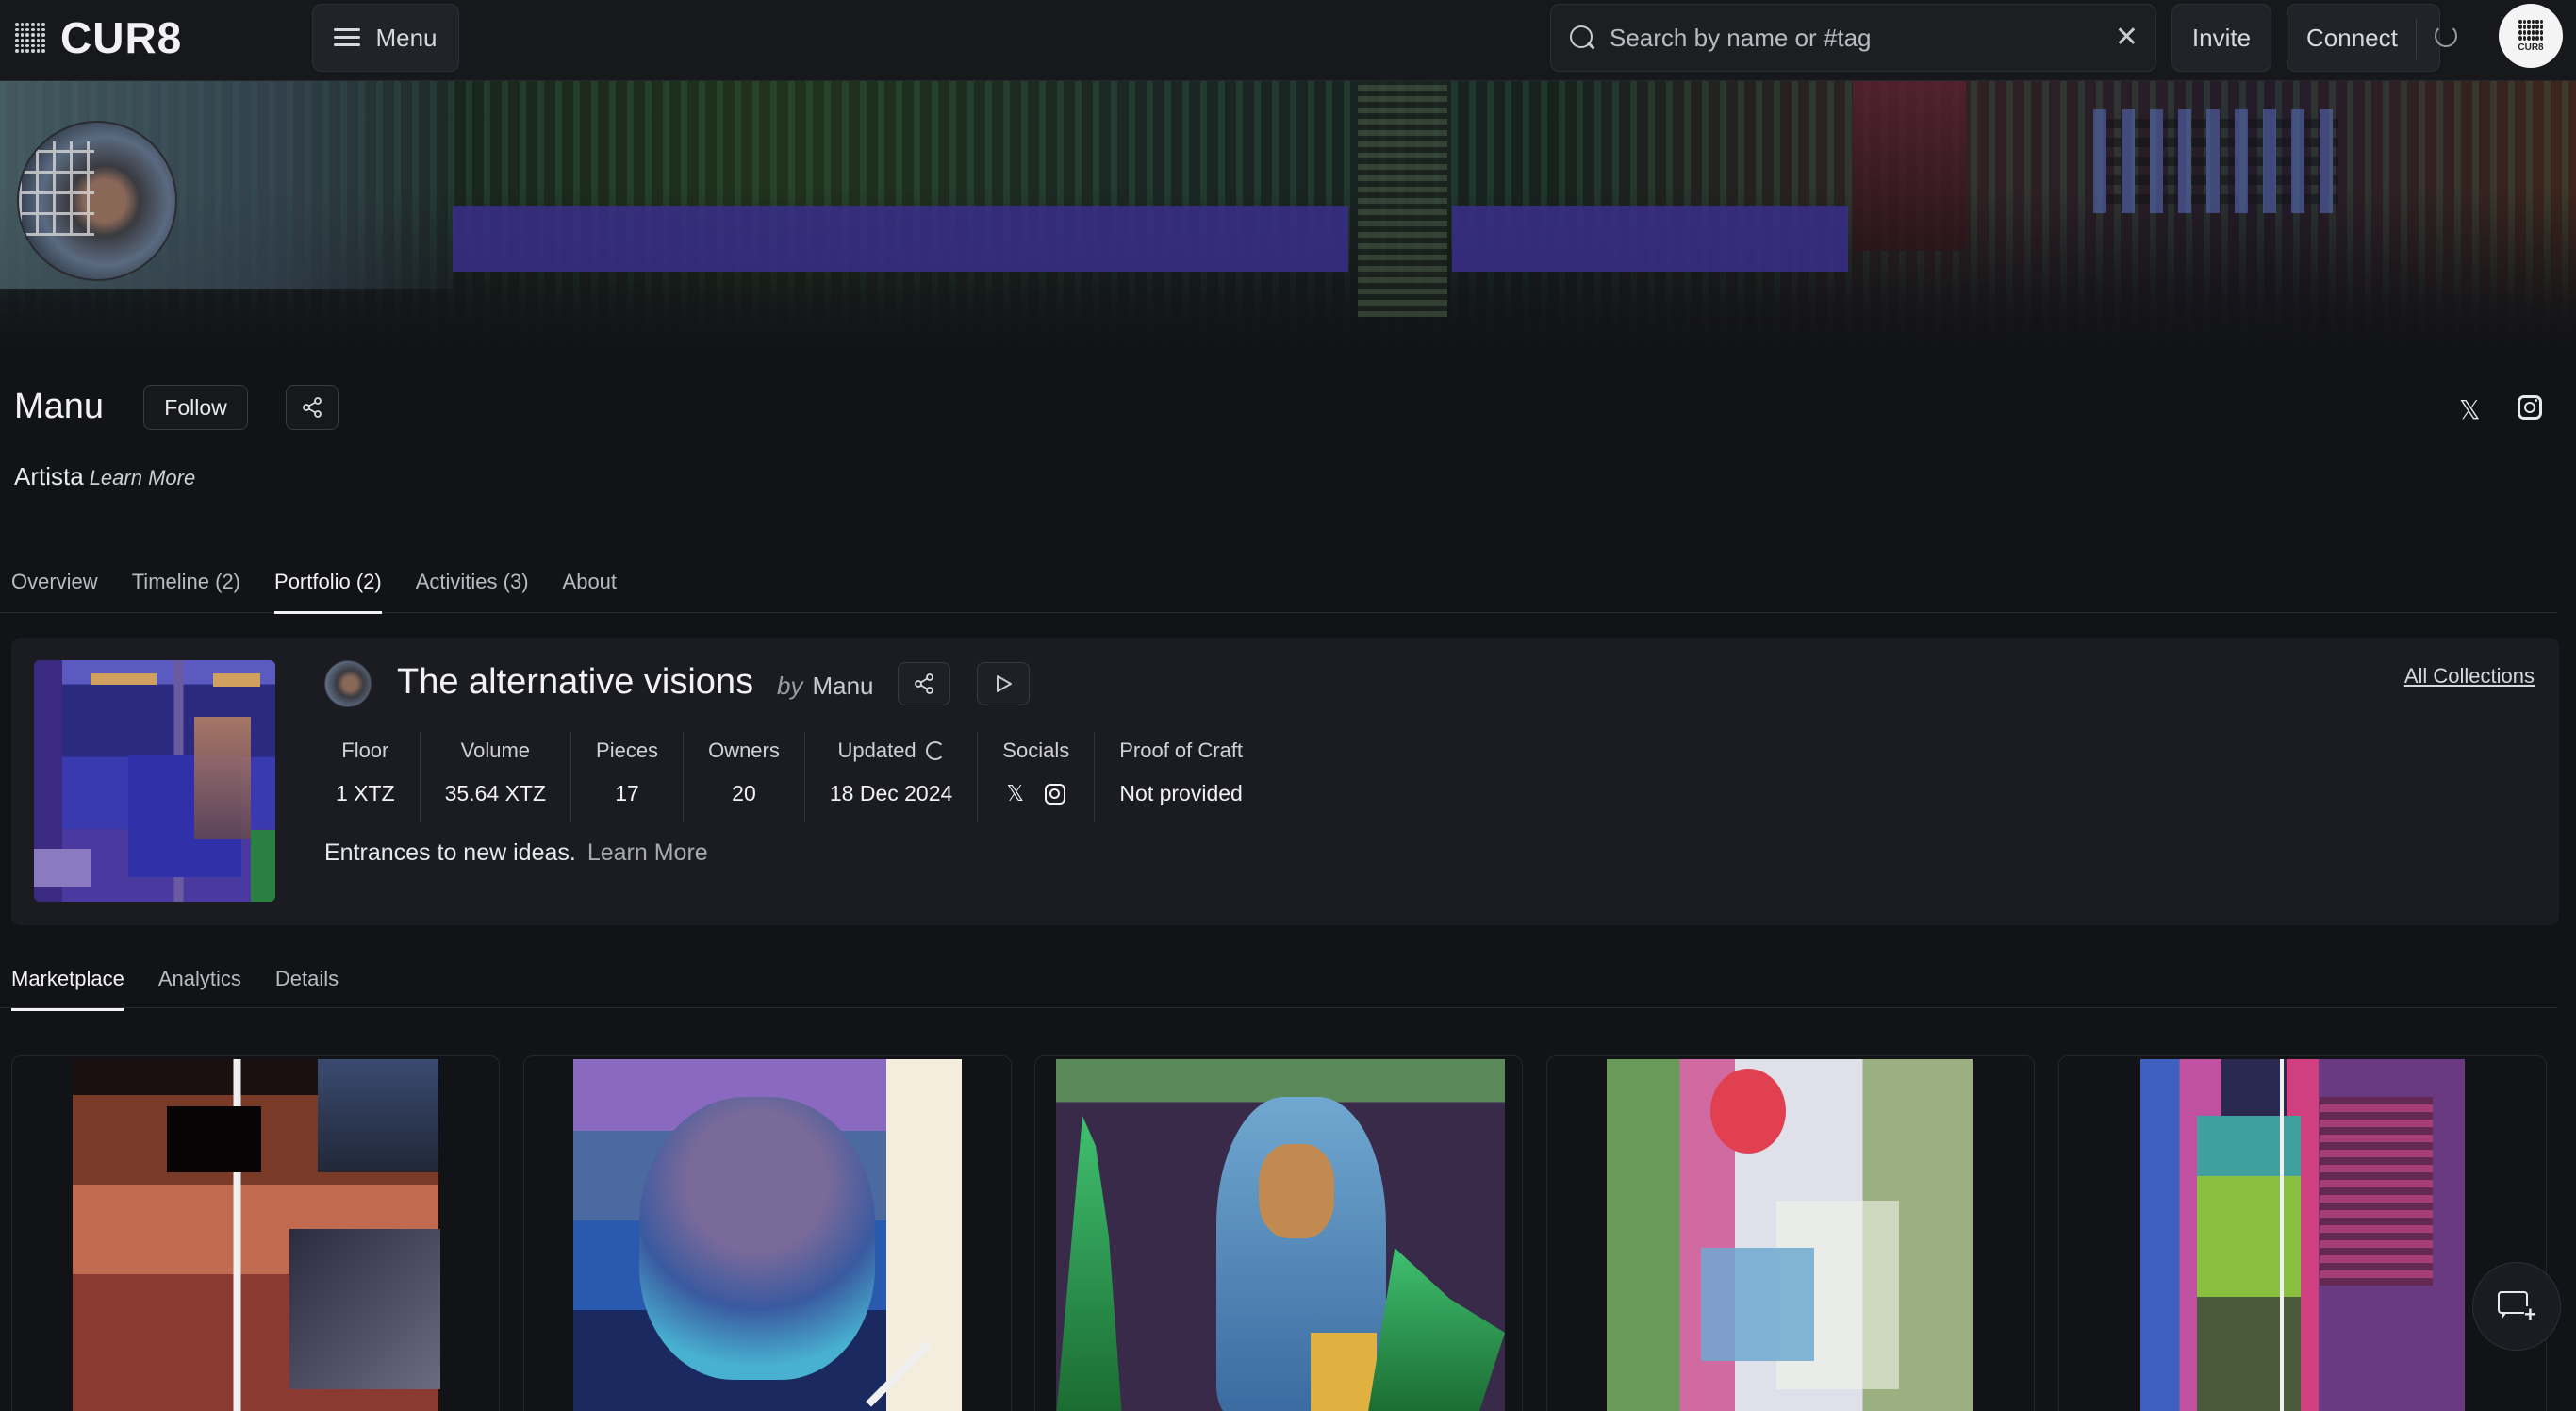  What do you see at coordinates (892, 777) in the screenshot?
I see `stat-updated: Updated 18 Dec 2024` at bounding box center [892, 777].